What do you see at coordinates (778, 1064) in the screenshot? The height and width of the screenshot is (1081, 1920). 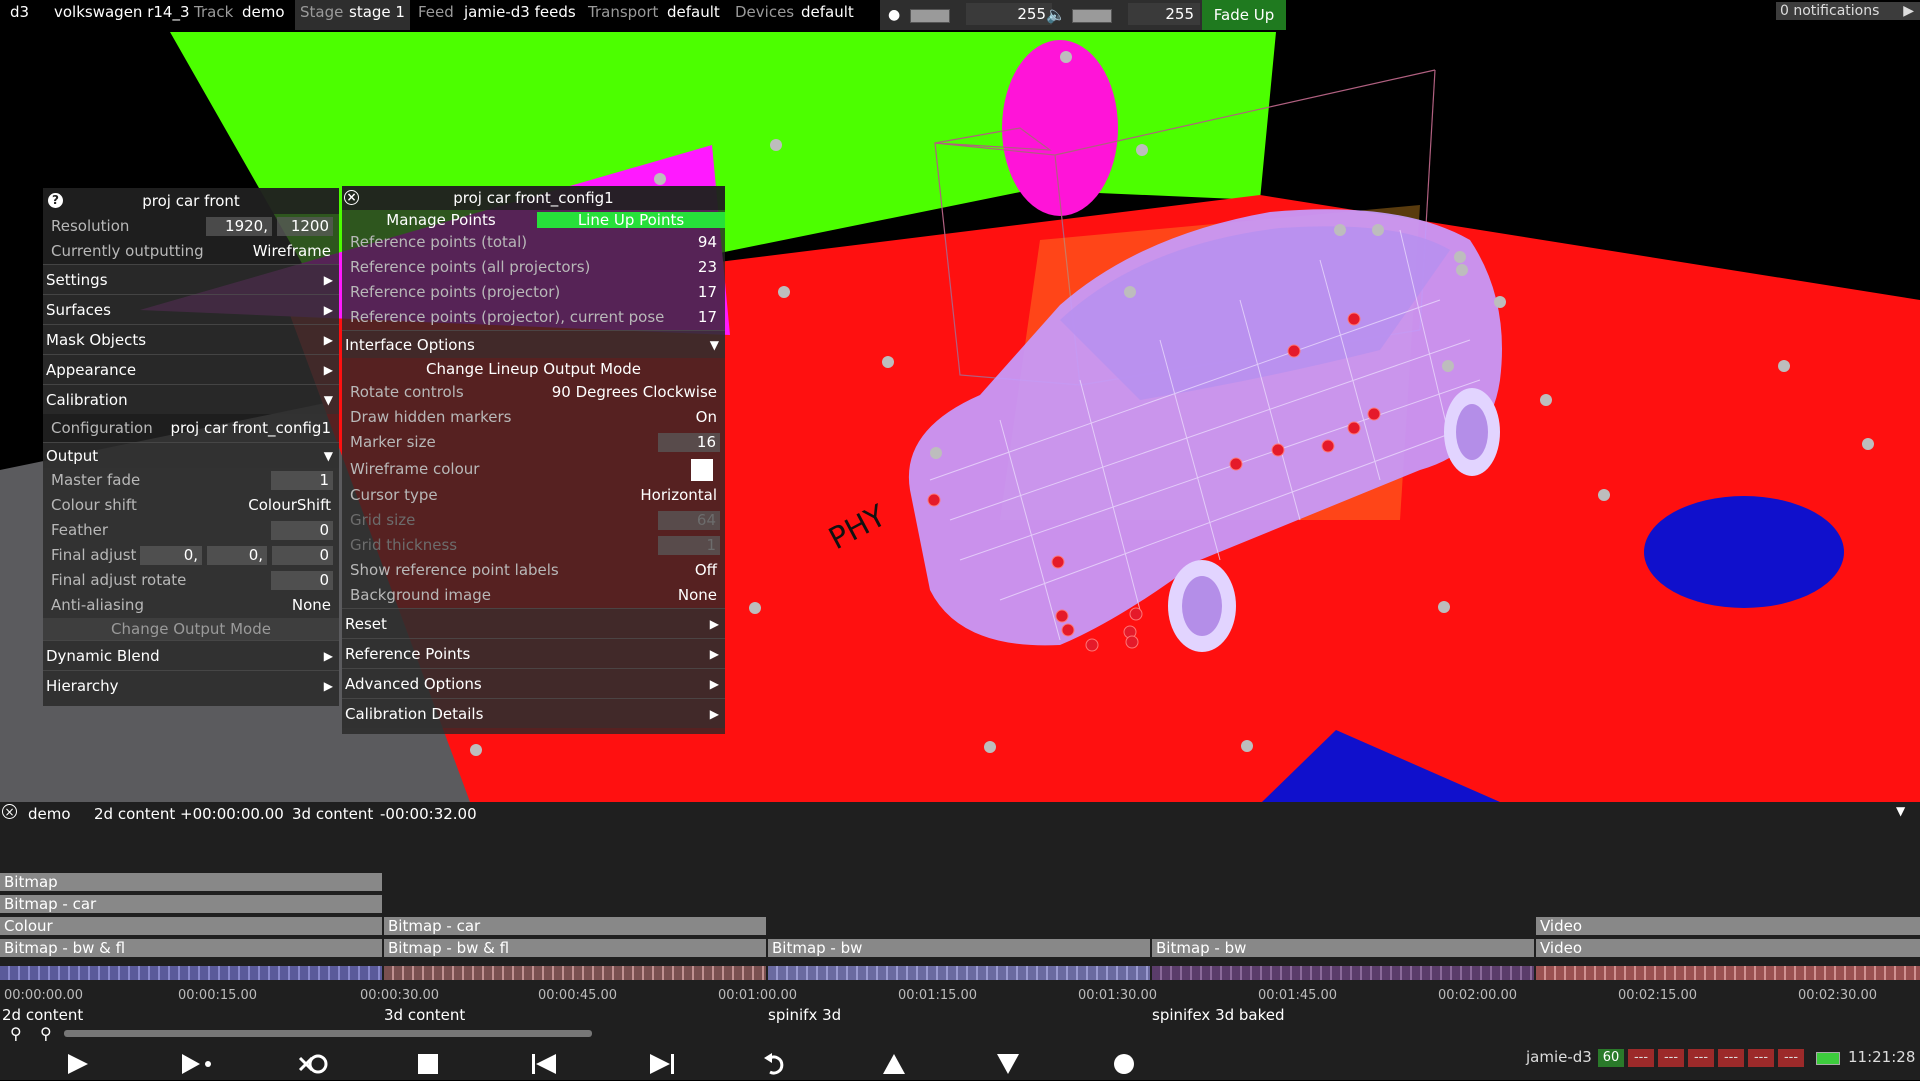 I see `return-button` at bounding box center [778, 1064].